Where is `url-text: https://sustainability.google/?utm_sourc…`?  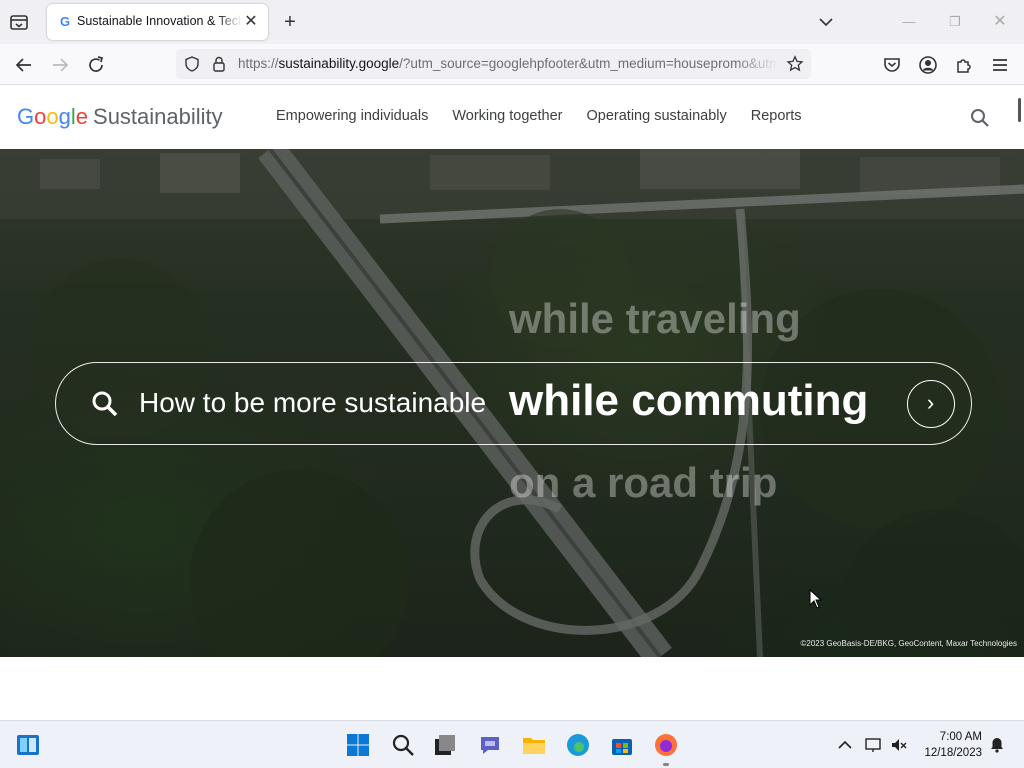 url-text: https://sustainability.google/?utm_sourc… is located at coordinates (508, 65).